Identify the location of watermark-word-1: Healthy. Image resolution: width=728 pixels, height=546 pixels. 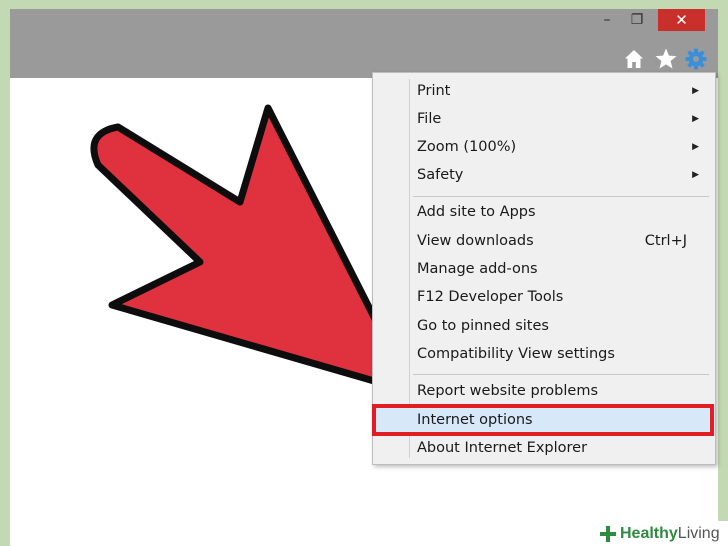
(649, 533).